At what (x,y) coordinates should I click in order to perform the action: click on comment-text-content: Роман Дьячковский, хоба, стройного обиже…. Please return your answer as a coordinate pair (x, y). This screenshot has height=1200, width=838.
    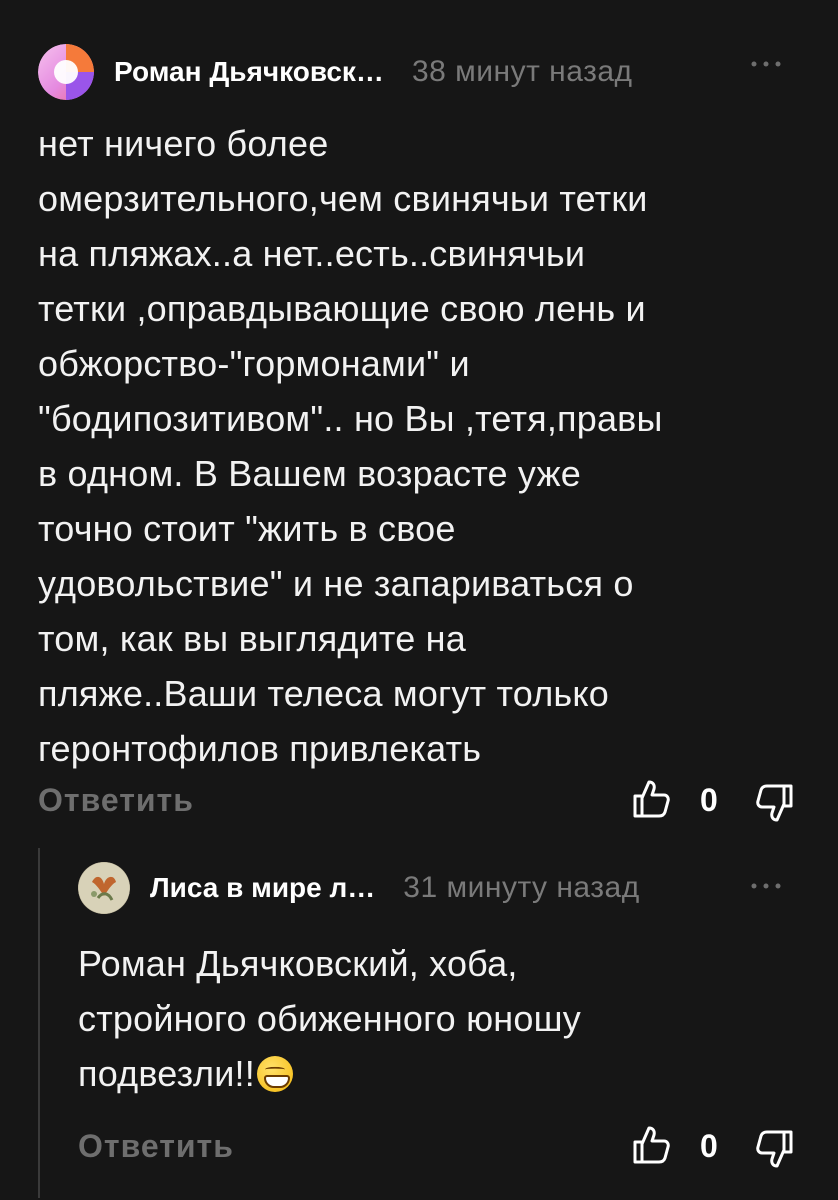
    Looking at the image, I should click on (329, 1018).